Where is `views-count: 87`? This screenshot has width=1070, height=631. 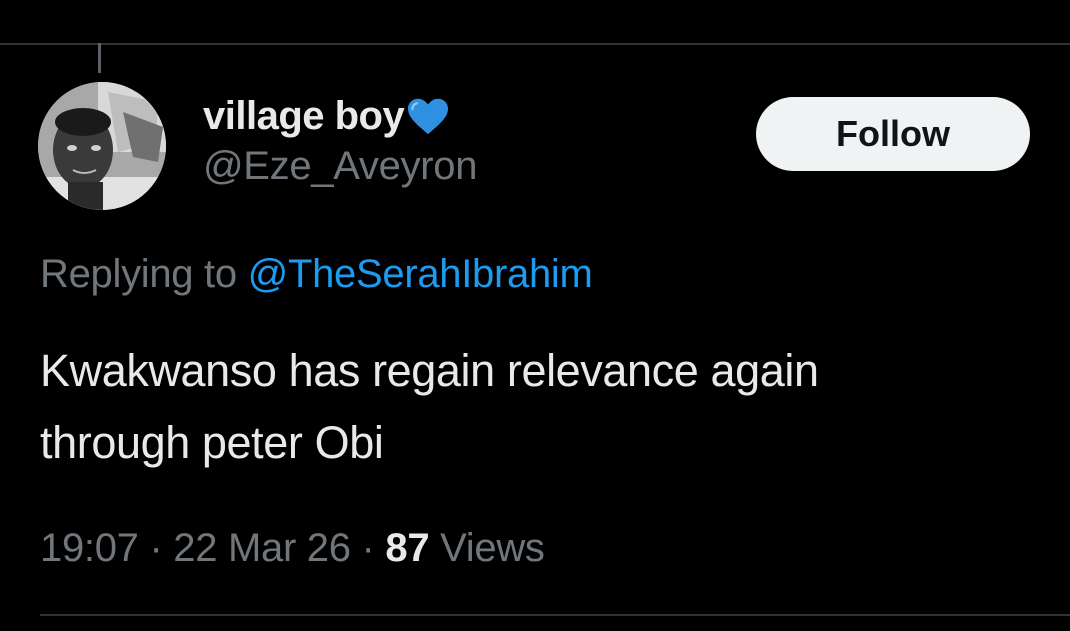
views-count: 87 is located at coordinates (407, 548).